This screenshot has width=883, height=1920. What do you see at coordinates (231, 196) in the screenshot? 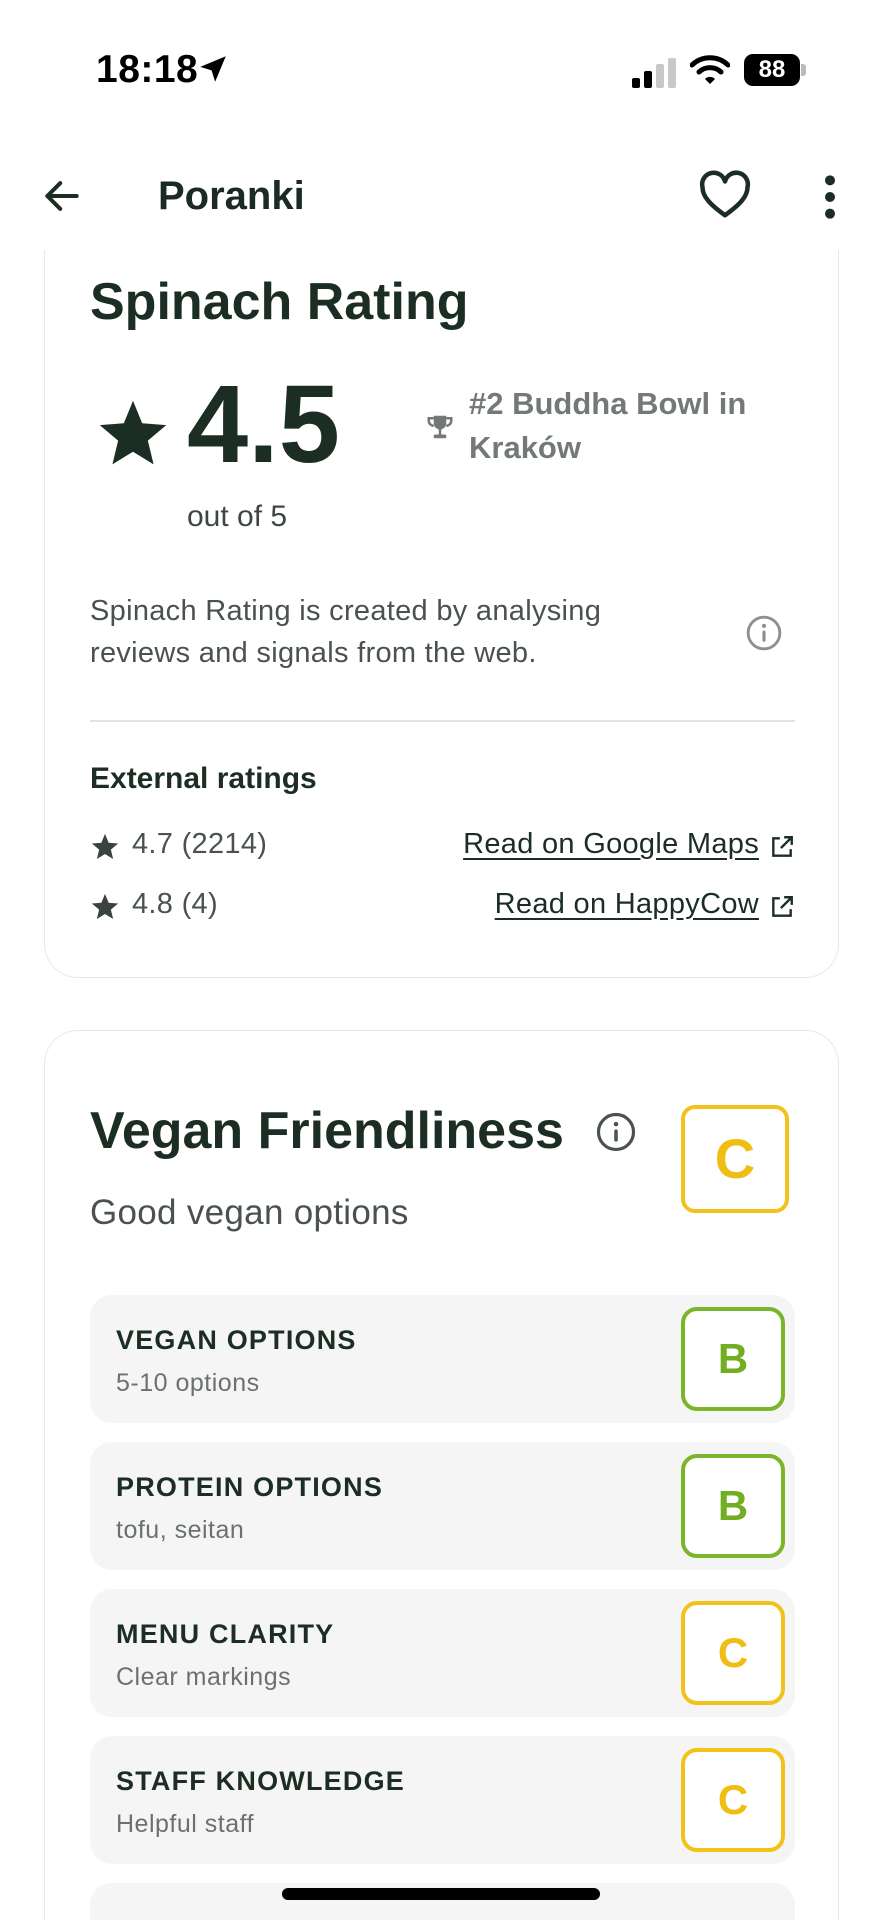
I see `page-title: Poranki` at bounding box center [231, 196].